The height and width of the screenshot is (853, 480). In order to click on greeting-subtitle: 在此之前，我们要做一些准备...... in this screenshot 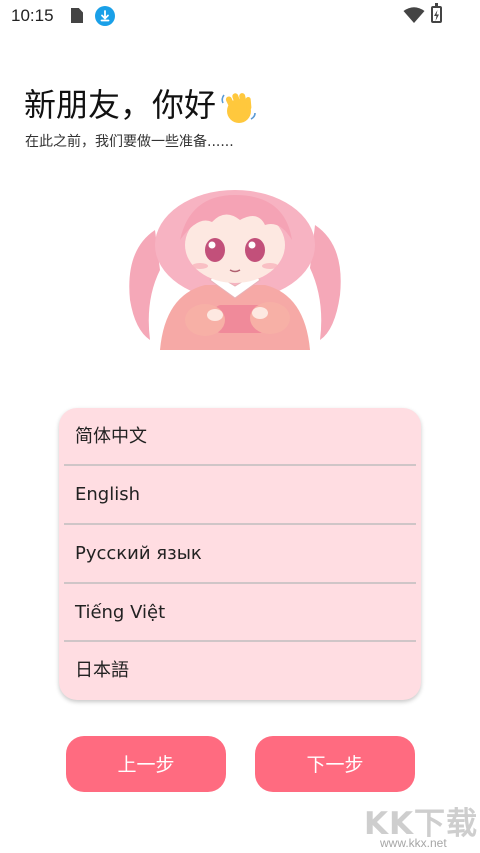, I will do `click(129, 142)`.